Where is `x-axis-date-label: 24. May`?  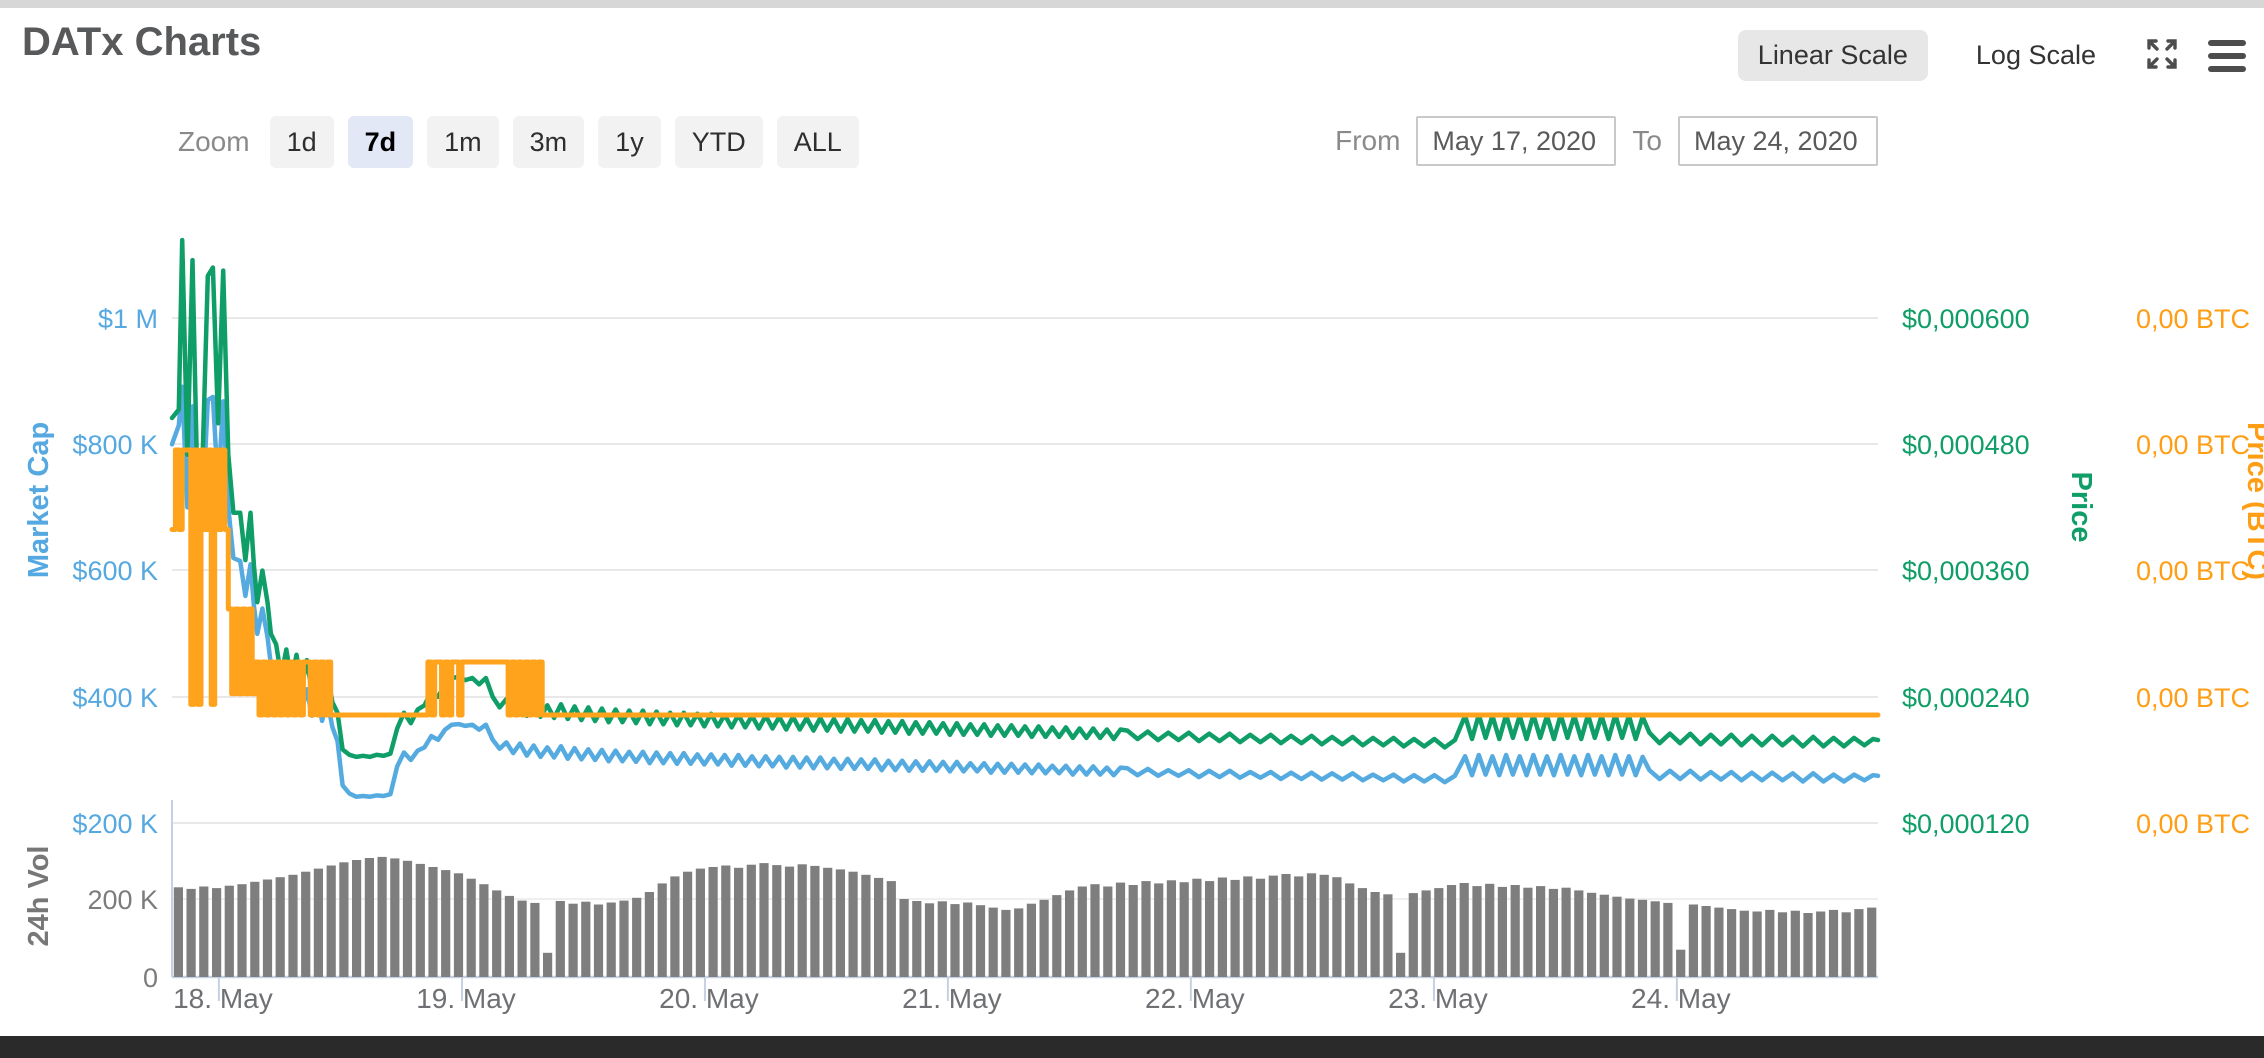
x-axis-date-label: 24. May is located at coordinates (1681, 998).